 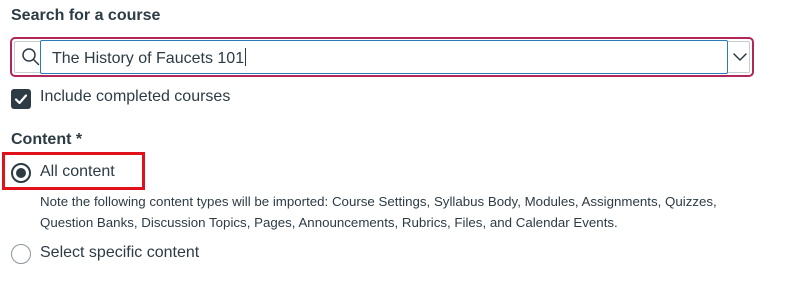 What do you see at coordinates (21, 254) in the screenshot?
I see `radio-select-specific-content` at bounding box center [21, 254].